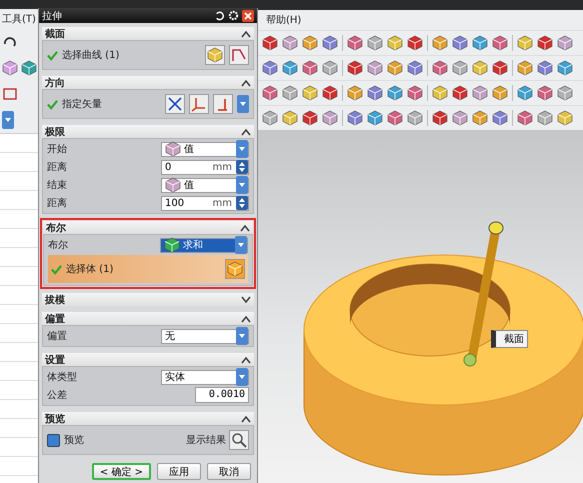  Describe the element at coordinates (222, 395) in the screenshot. I see `input-field: 0.0010` at that location.